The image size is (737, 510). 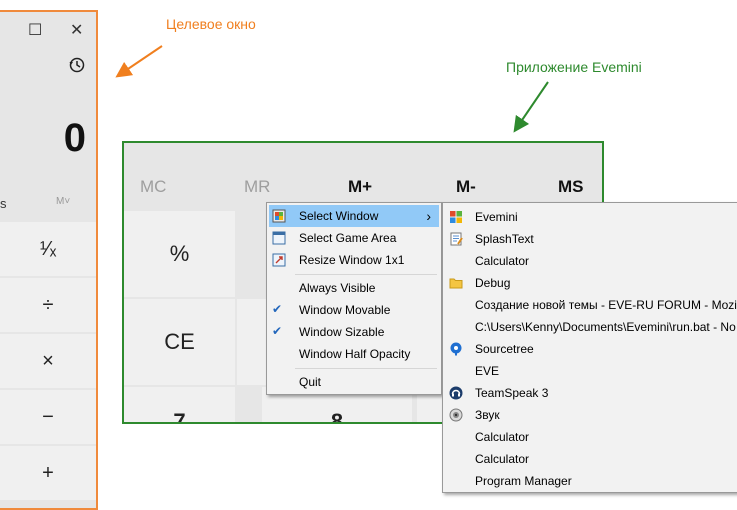 What do you see at coordinates (591, 481) in the screenshot?
I see `window-item-program-manager: Program Manager` at bounding box center [591, 481].